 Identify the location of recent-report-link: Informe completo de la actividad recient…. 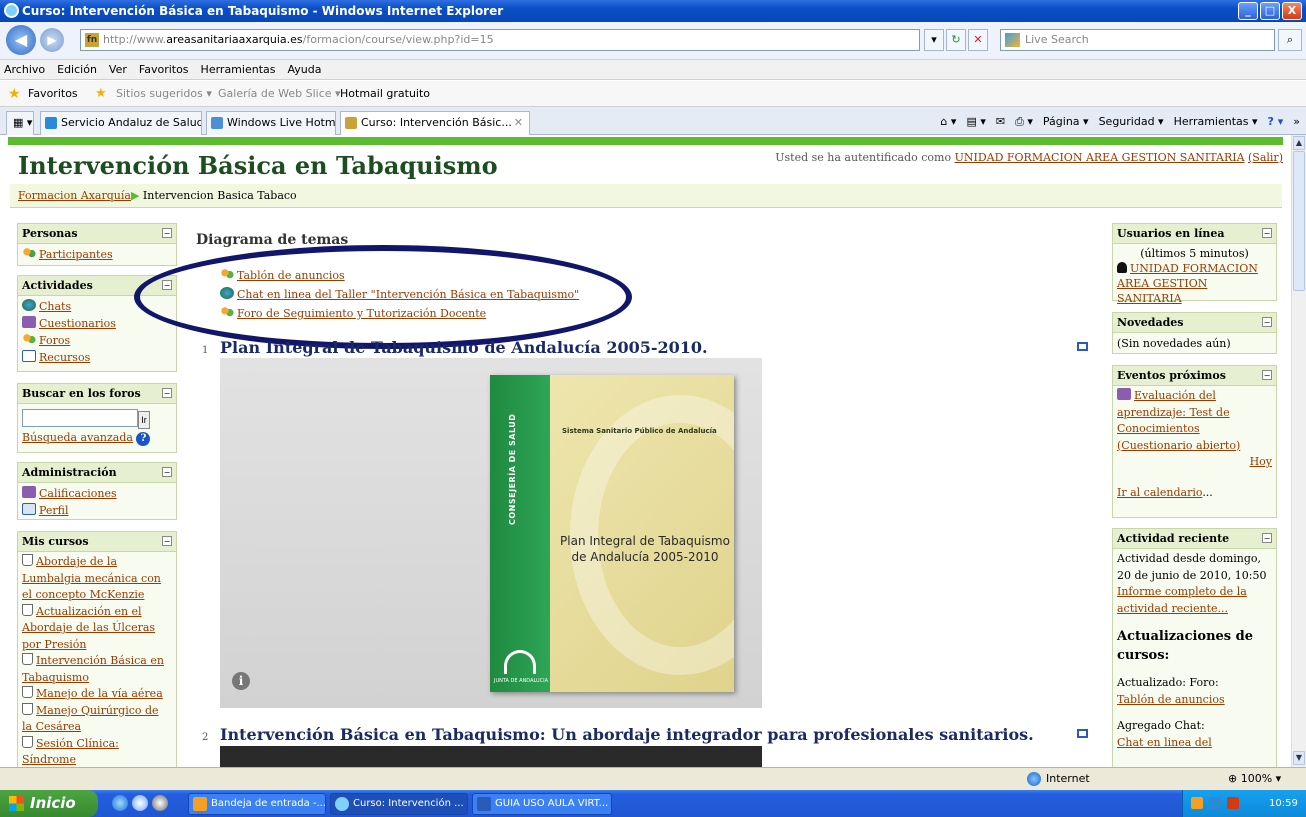
(1182, 600).